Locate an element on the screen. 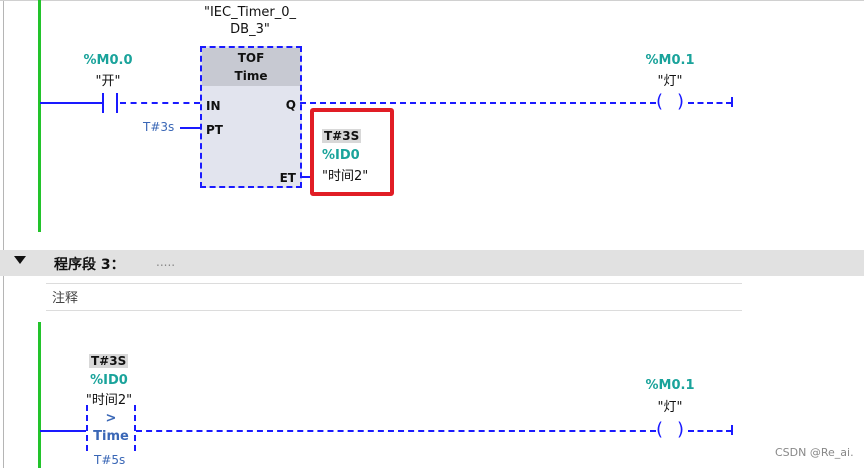 This screenshot has height=468, width=864. cmp-address: %ID0 is located at coordinates (109, 380).